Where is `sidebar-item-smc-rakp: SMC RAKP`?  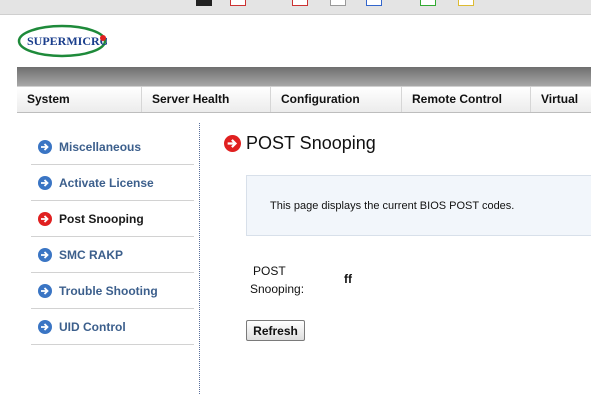
sidebar-item-smc-rakp: SMC RAKP is located at coordinates (112, 255).